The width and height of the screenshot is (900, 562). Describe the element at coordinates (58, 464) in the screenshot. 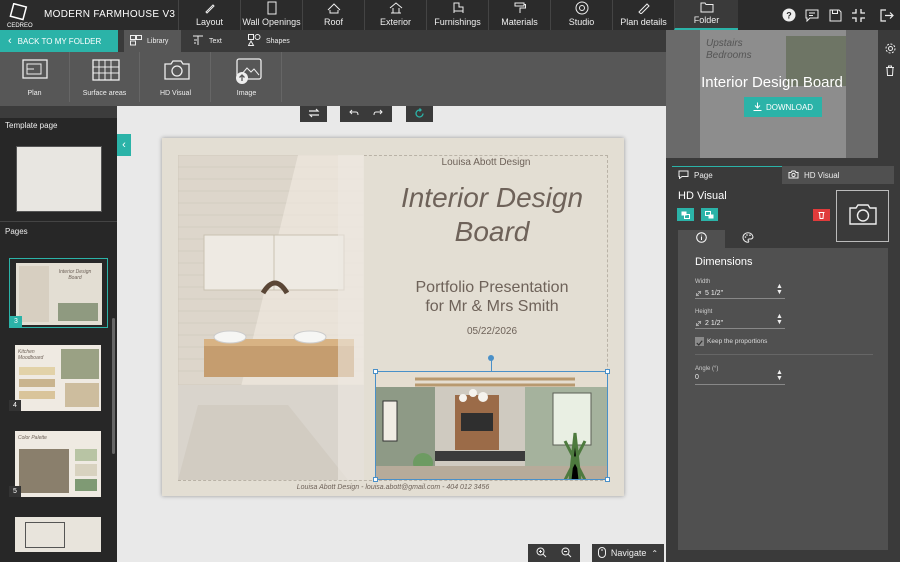

I see `page-thumbnail: Color Palette 5` at that location.